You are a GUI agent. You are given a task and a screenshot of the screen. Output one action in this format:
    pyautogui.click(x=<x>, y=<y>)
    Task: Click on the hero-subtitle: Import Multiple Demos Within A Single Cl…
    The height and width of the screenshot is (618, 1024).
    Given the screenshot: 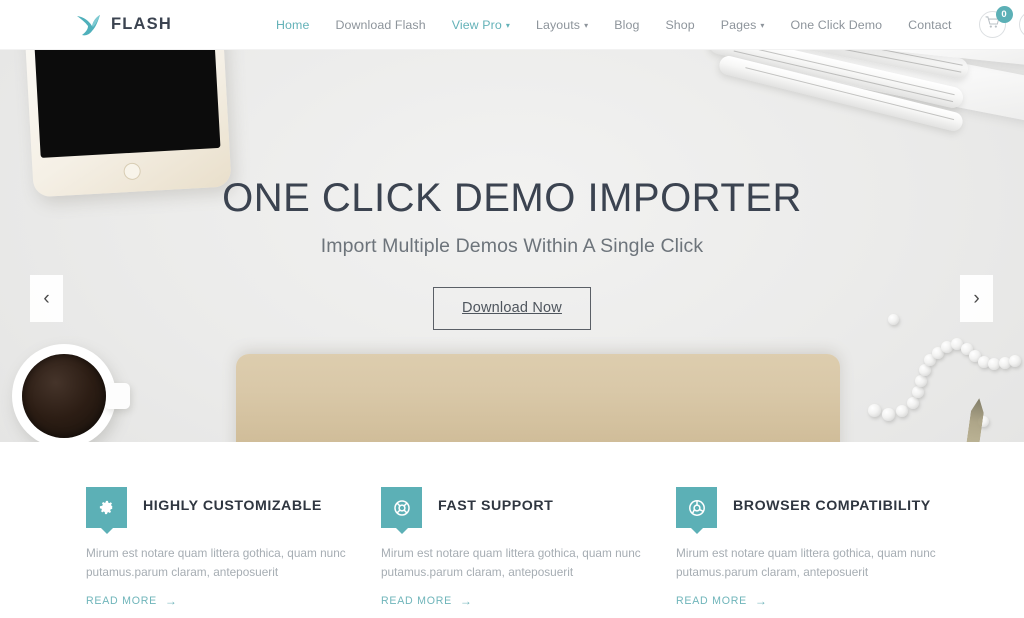 What is the action you would take?
    pyautogui.click(x=512, y=246)
    